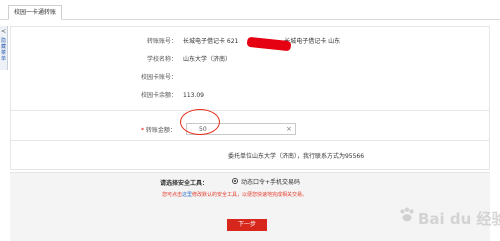  Describe the element at coordinates (289, 129) in the screenshot. I see `clear-icon: ×` at that location.